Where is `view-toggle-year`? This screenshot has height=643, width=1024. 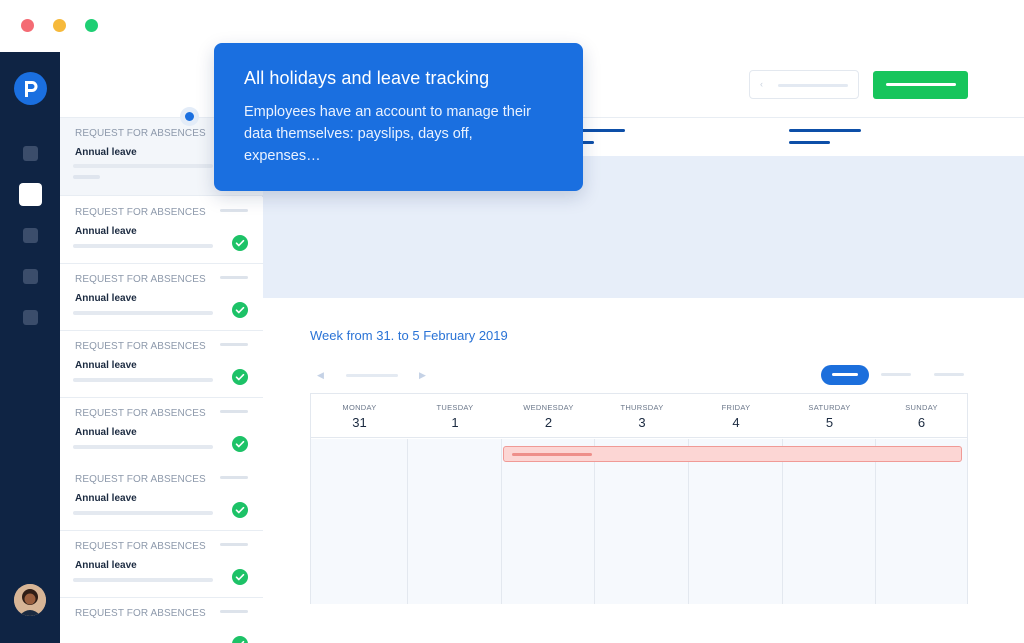 view-toggle-year is located at coordinates (949, 374).